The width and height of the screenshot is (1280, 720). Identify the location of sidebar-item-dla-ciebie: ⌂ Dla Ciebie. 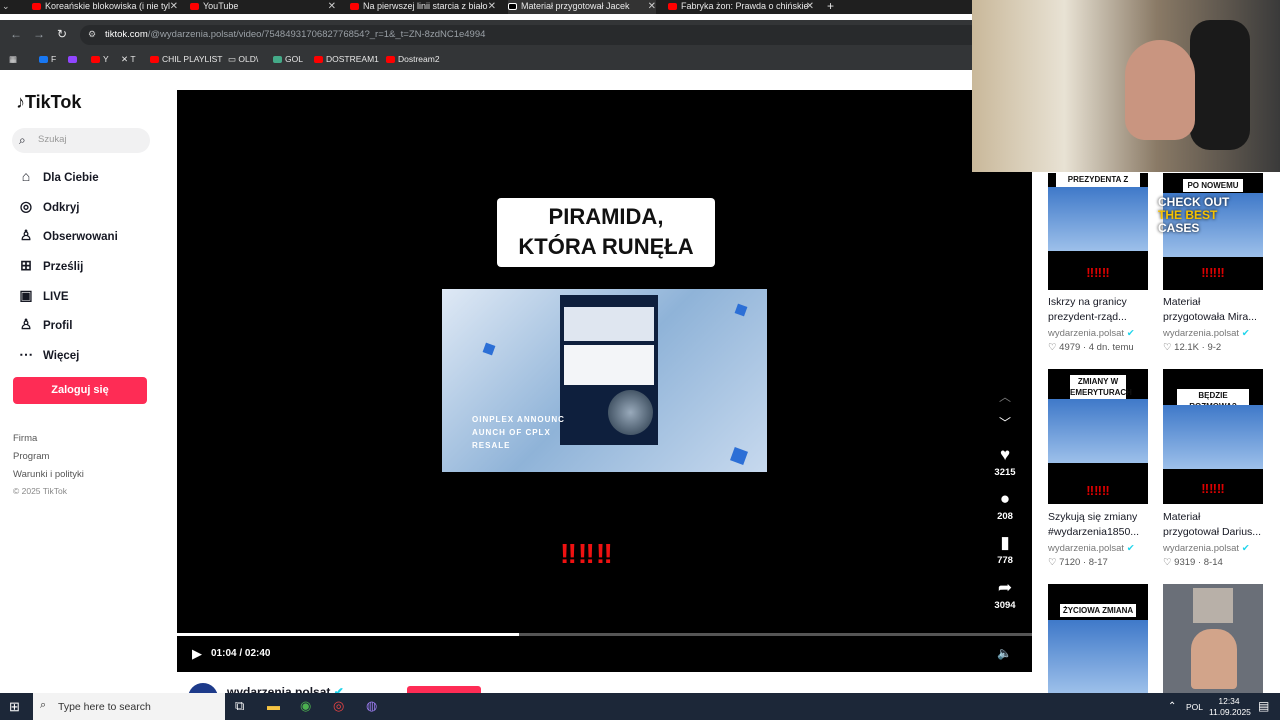
(57, 178).